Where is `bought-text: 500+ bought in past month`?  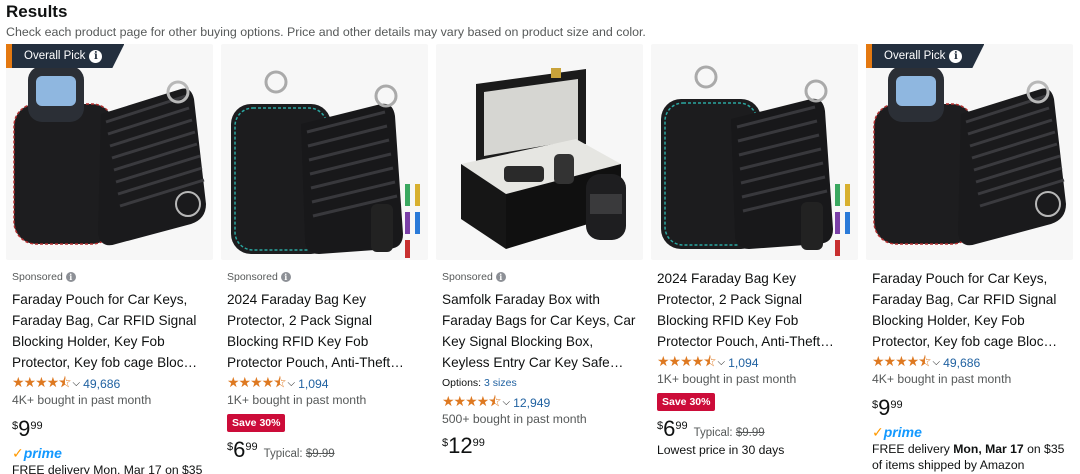
bought-text: 500+ bought in past month is located at coordinates (514, 419).